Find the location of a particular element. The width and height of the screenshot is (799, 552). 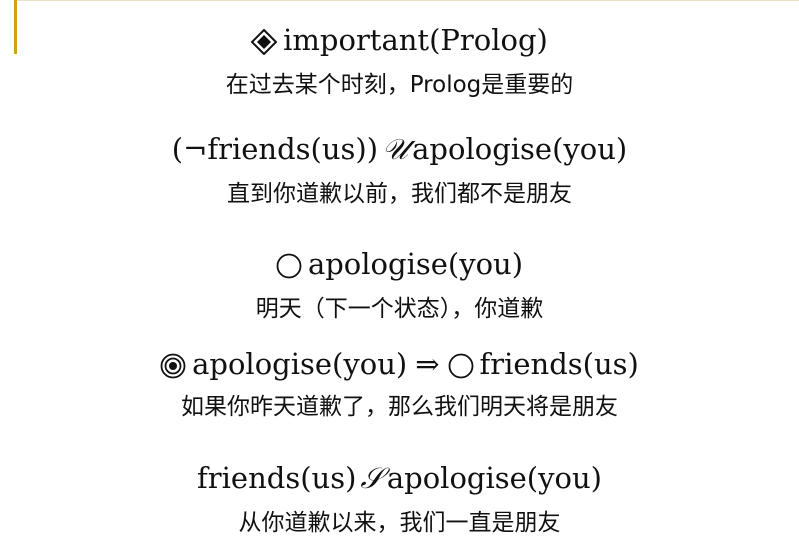

formula-4: apologise(you) ⇒ friends(us) is located at coordinates (399, 364).